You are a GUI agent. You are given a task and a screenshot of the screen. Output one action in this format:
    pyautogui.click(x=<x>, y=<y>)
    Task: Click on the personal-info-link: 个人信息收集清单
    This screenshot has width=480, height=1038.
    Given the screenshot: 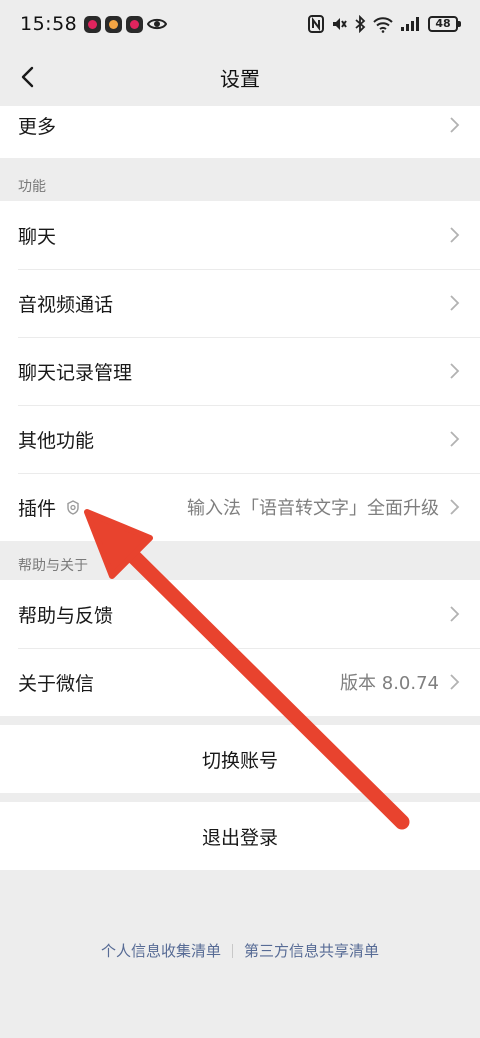 What is the action you would take?
    pyautogui.click(x=161, y=950)
    